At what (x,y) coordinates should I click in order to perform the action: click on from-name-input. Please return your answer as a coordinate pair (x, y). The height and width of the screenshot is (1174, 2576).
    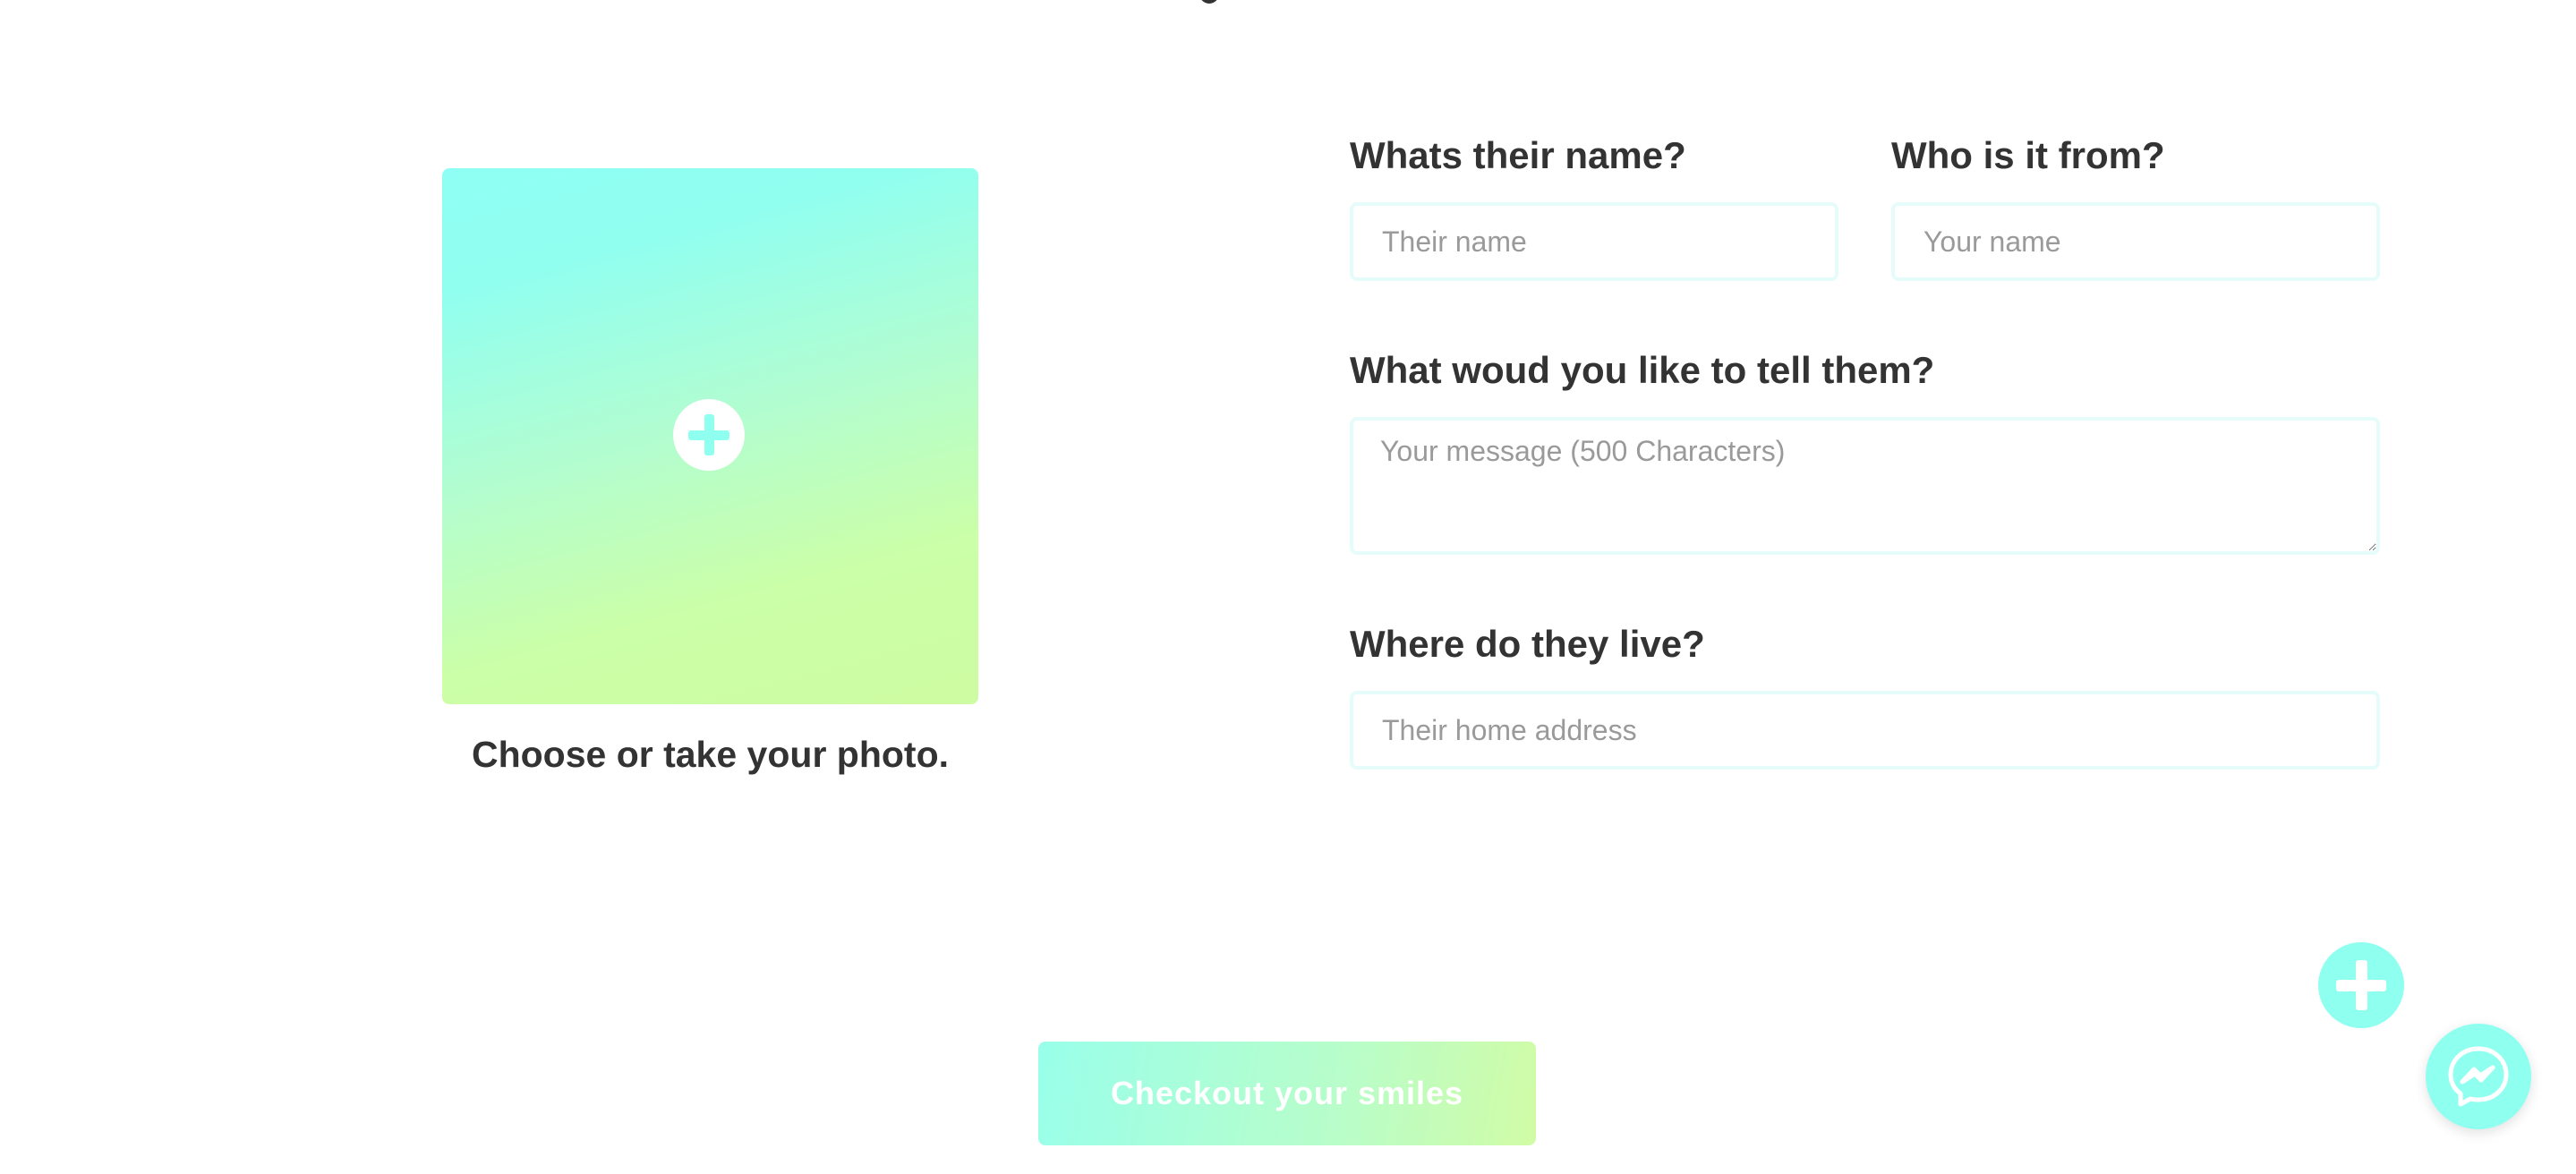
    Looking at the image, I should click on (2135, 241).